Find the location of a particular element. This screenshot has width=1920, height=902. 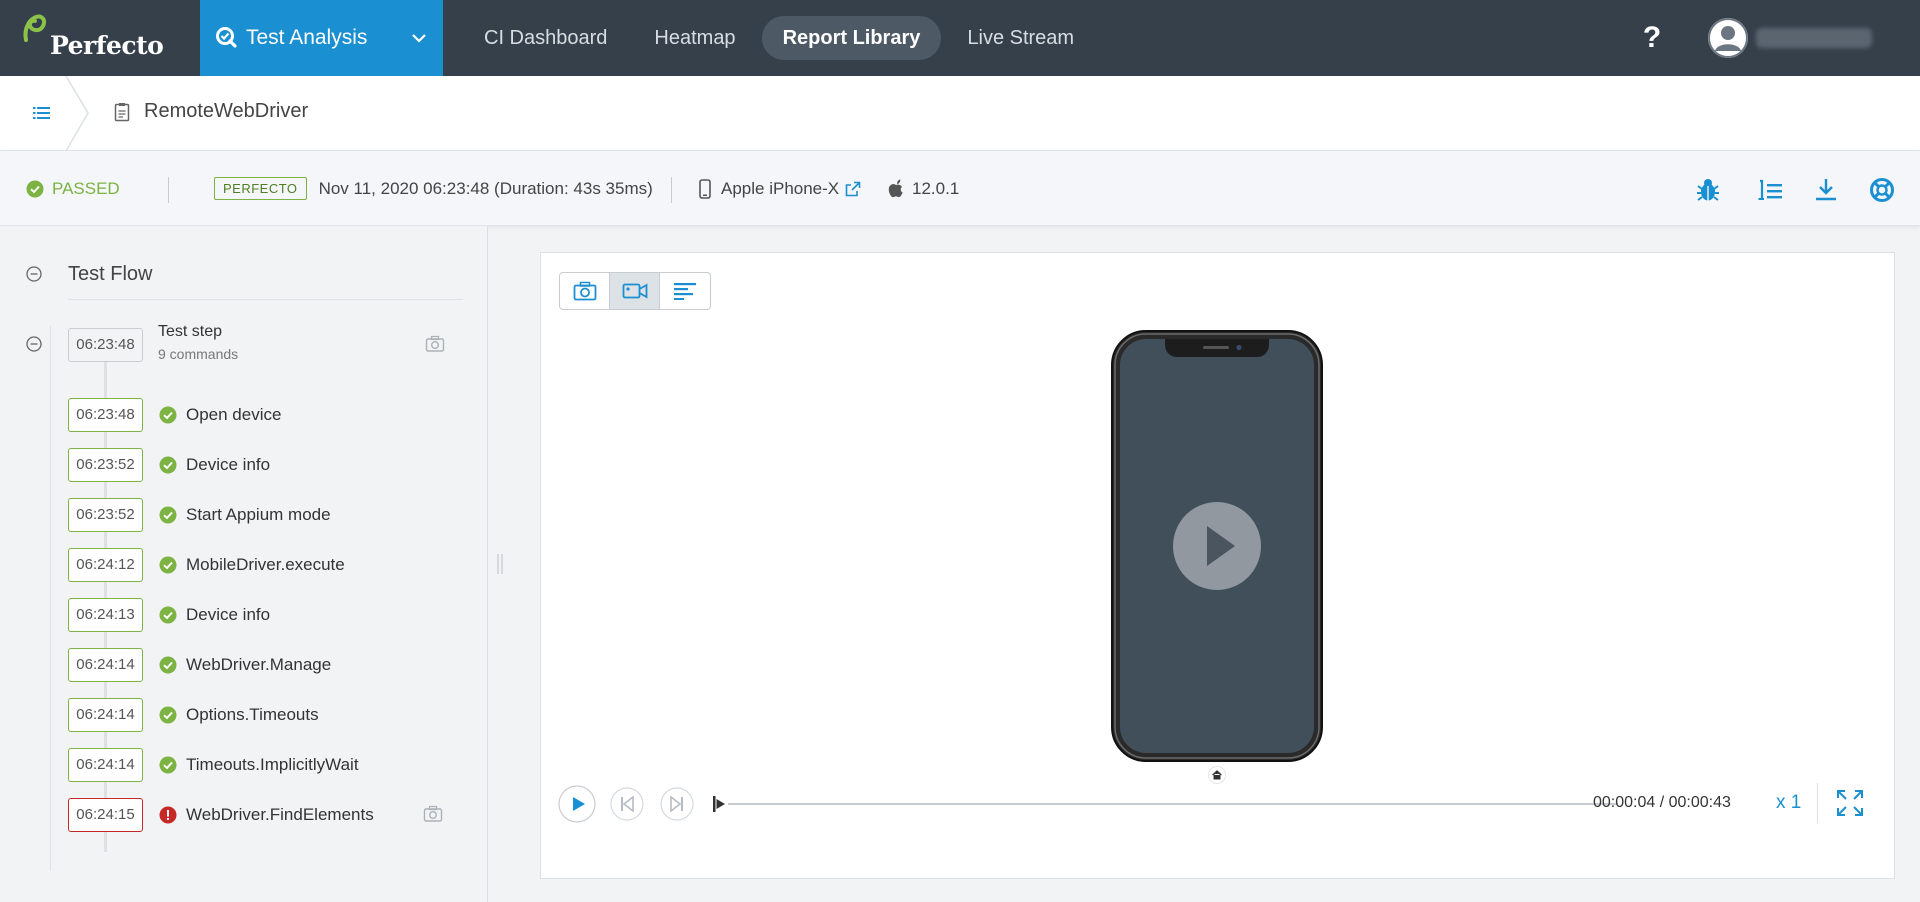

command-time: 06:23:48 is located at coordinates (105, 415).